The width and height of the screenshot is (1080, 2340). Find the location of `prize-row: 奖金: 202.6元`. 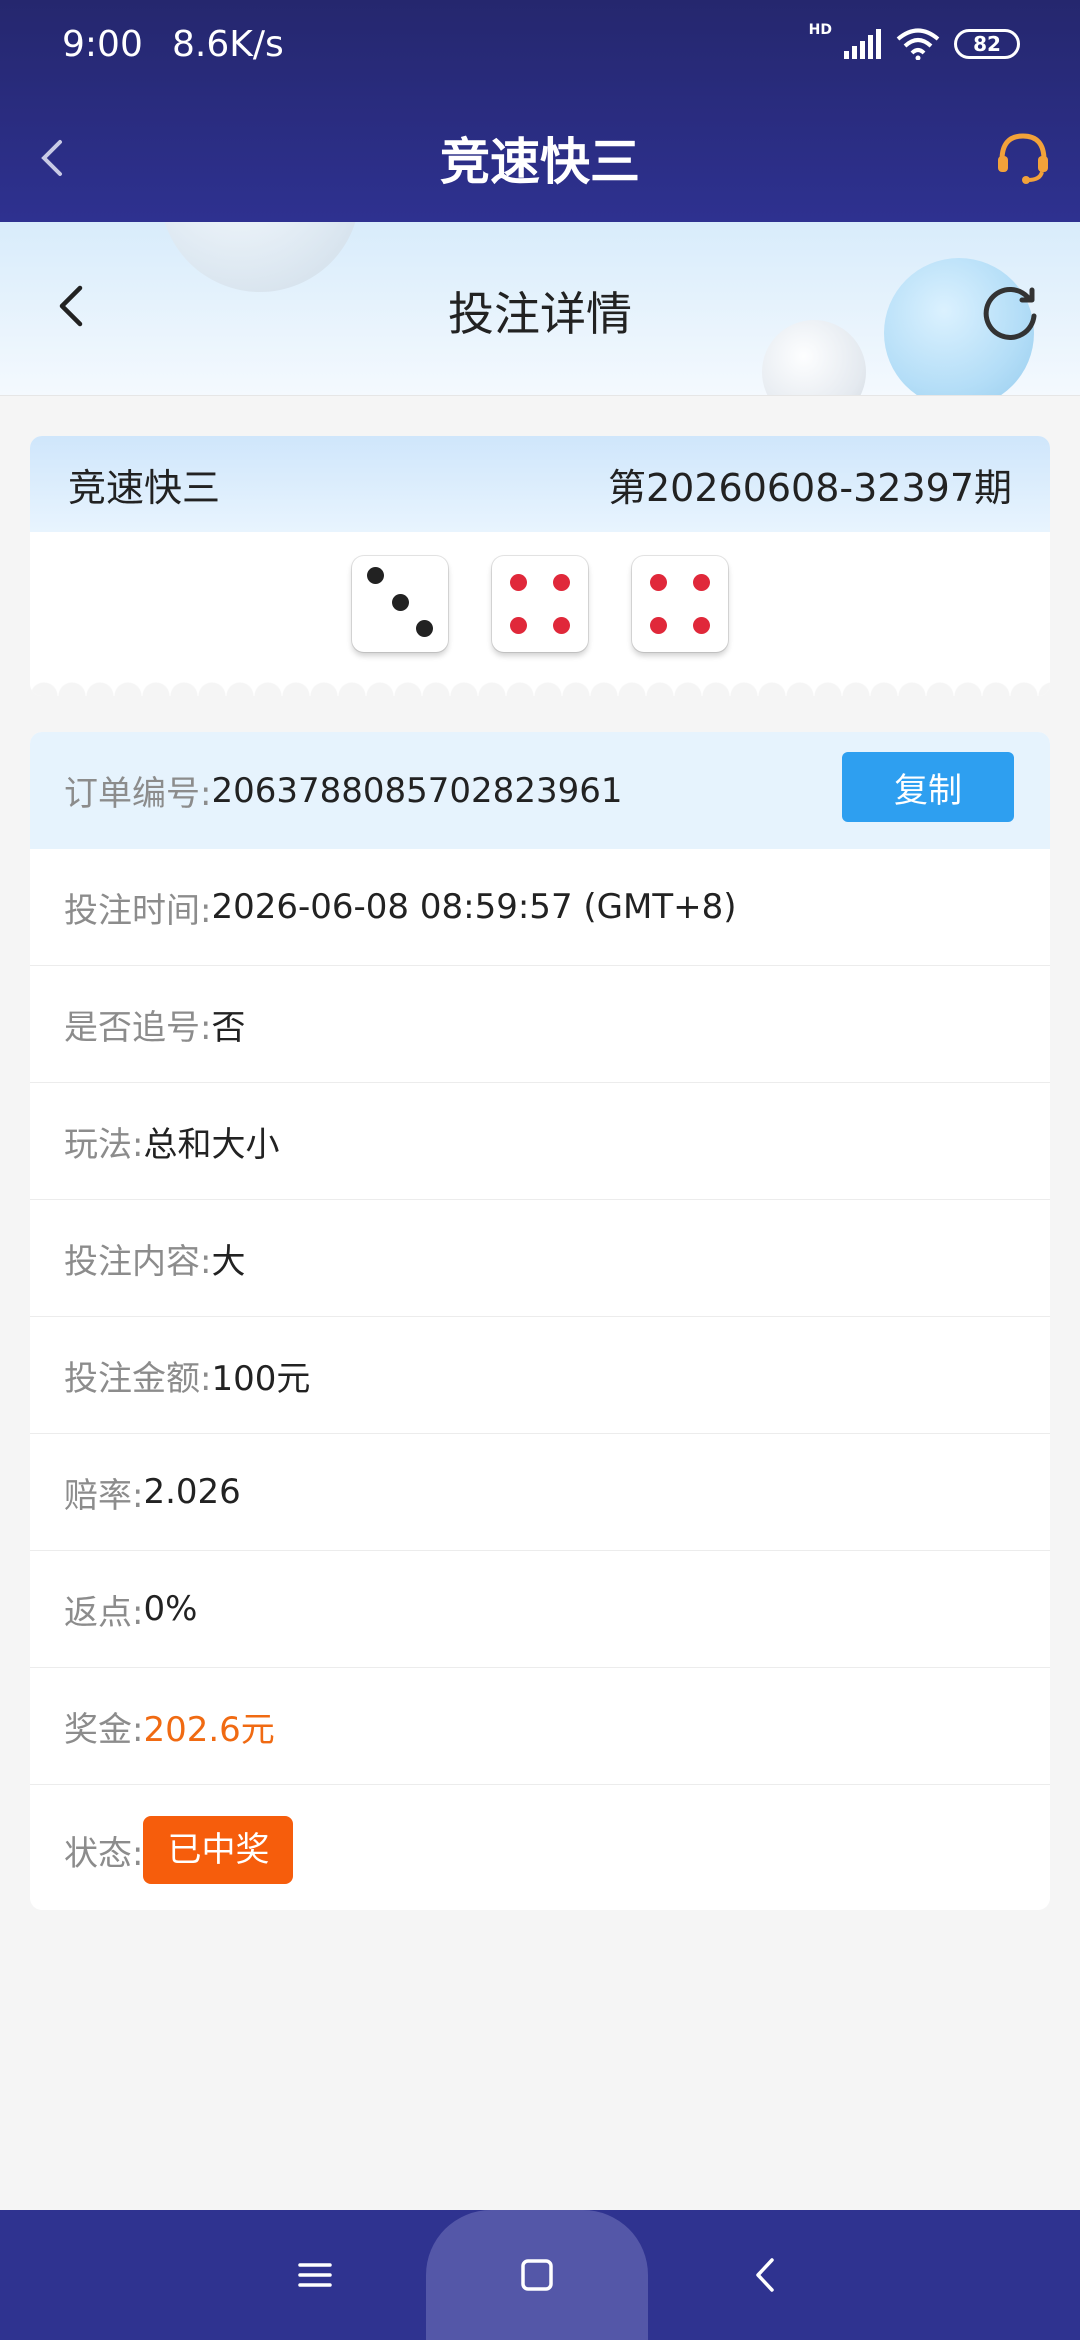

prize-row: 奖金: 202.6元 is located at coordinates (540, 1726).